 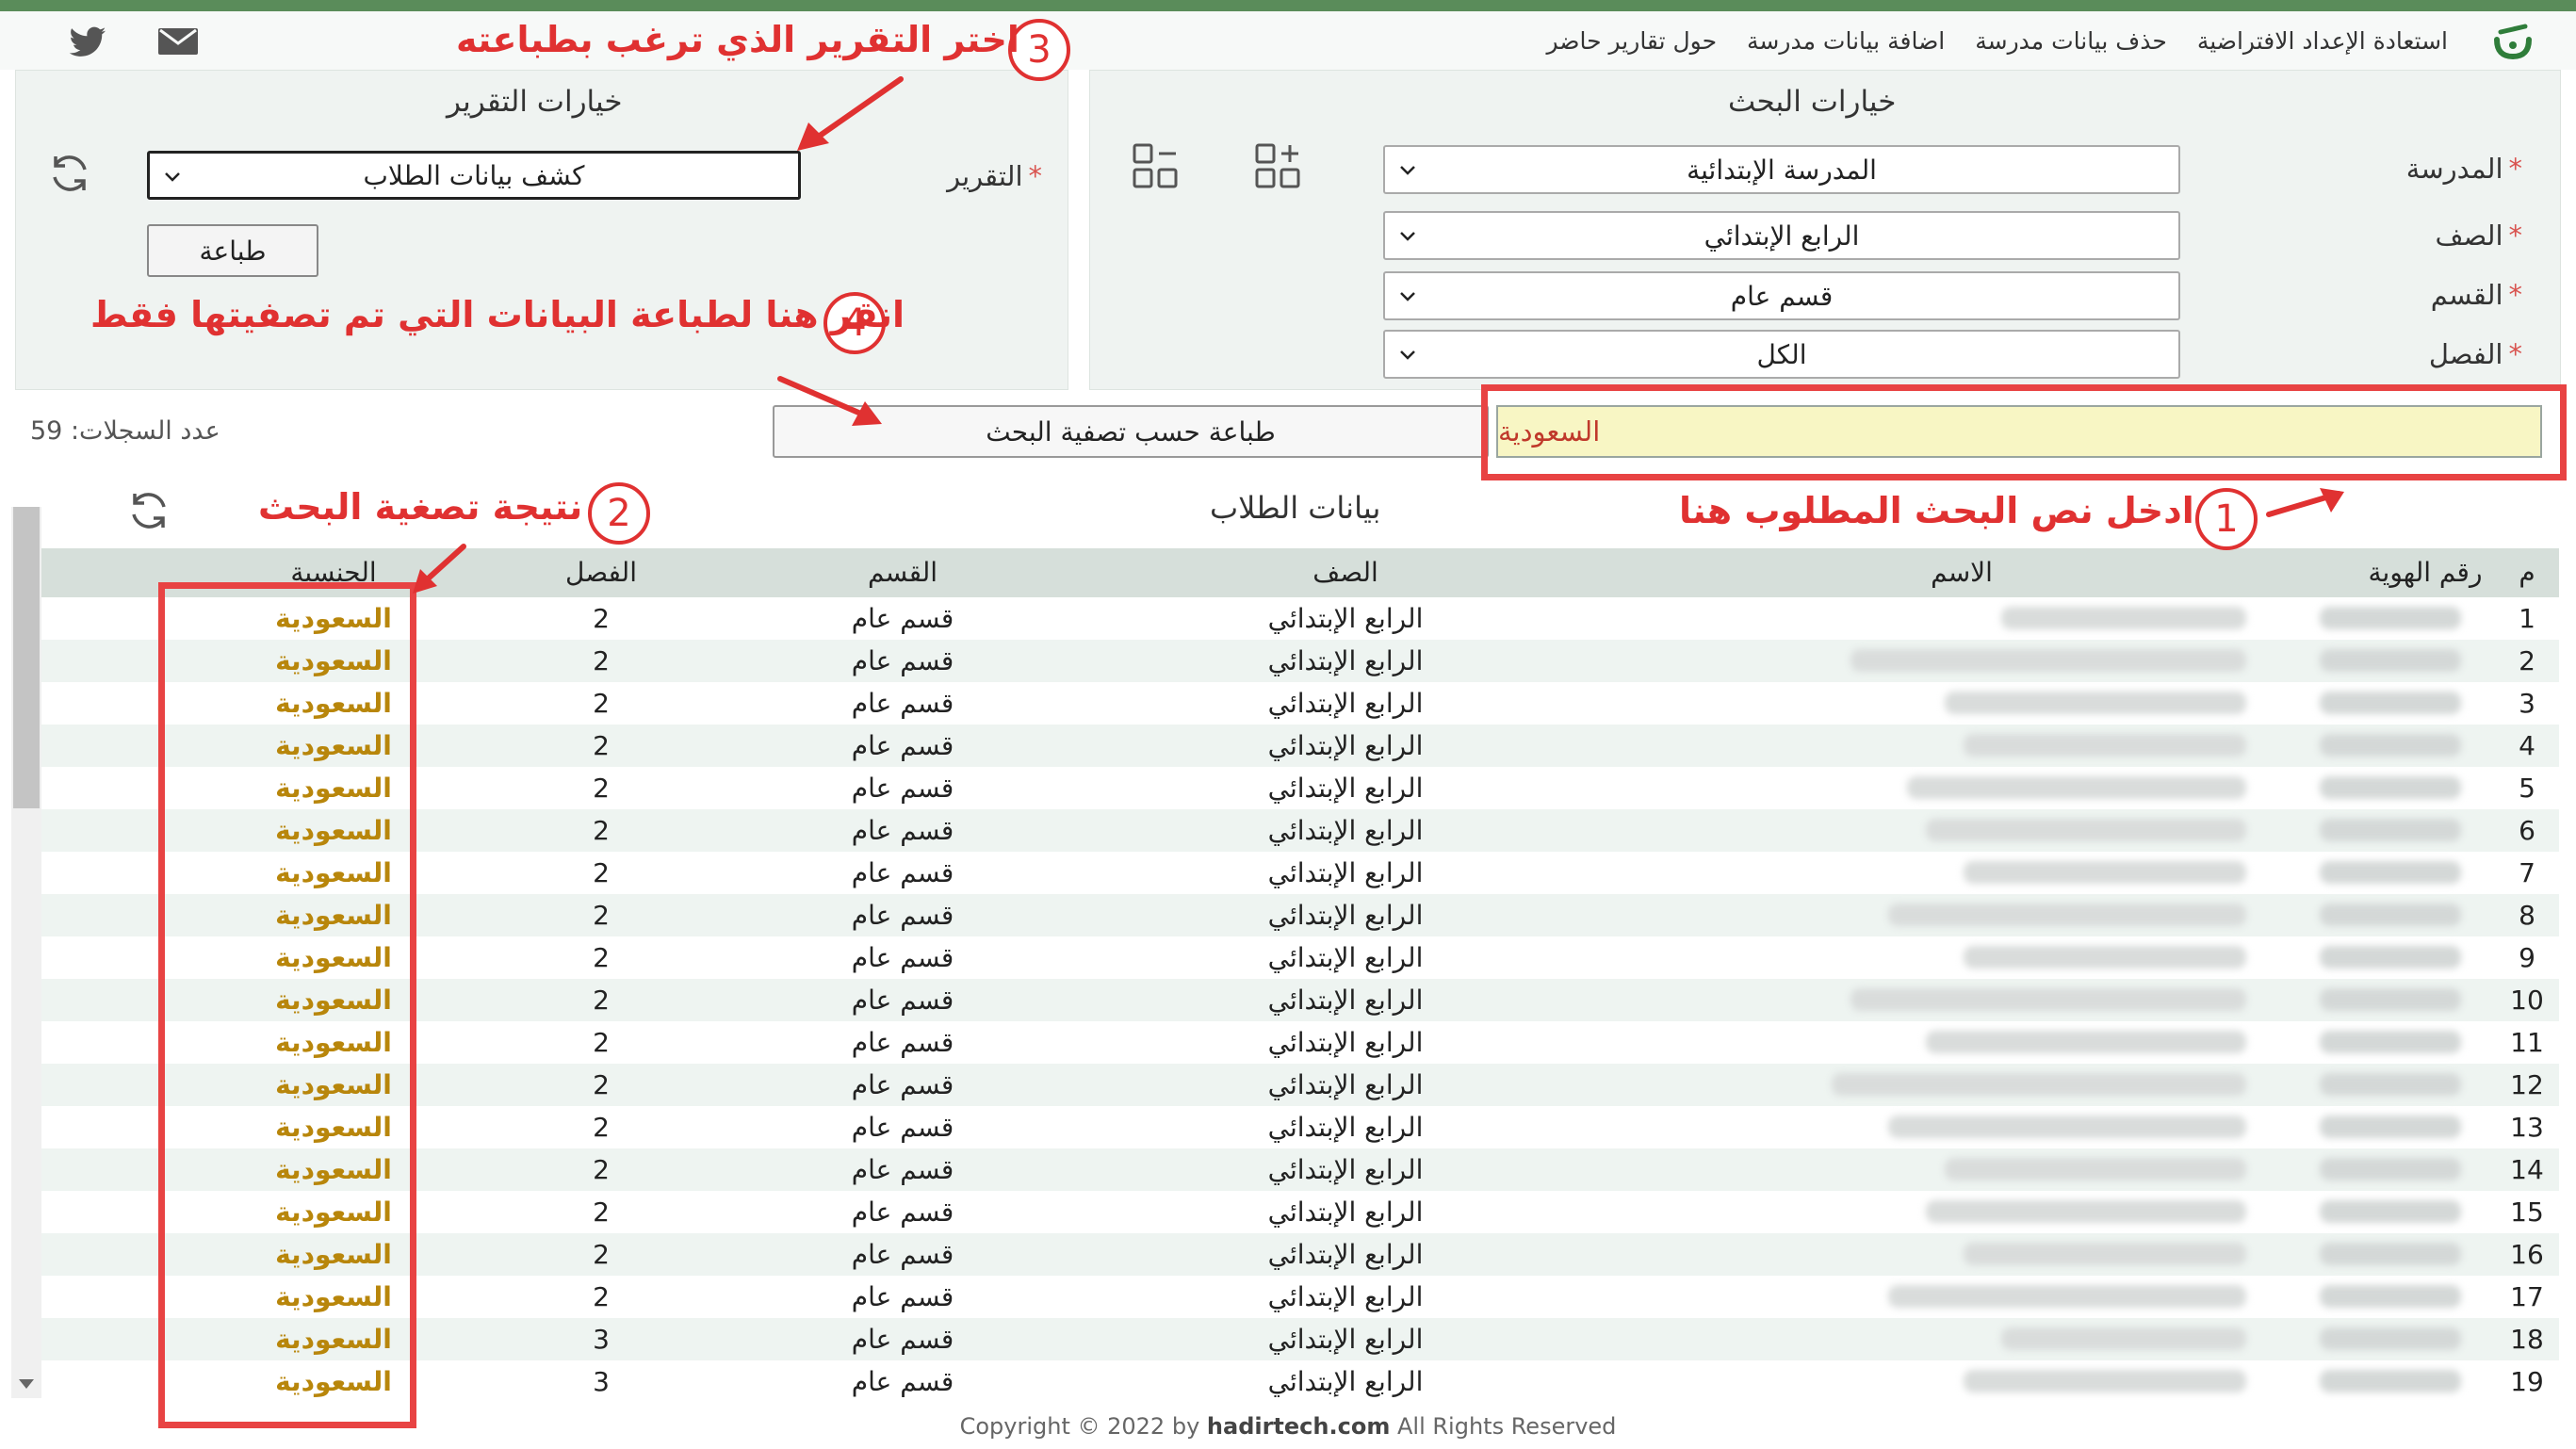 What do you see at coordinates (994, 176) in the screenshot?
I see `report-label: *التقرير` at bounding box center [994, 176].